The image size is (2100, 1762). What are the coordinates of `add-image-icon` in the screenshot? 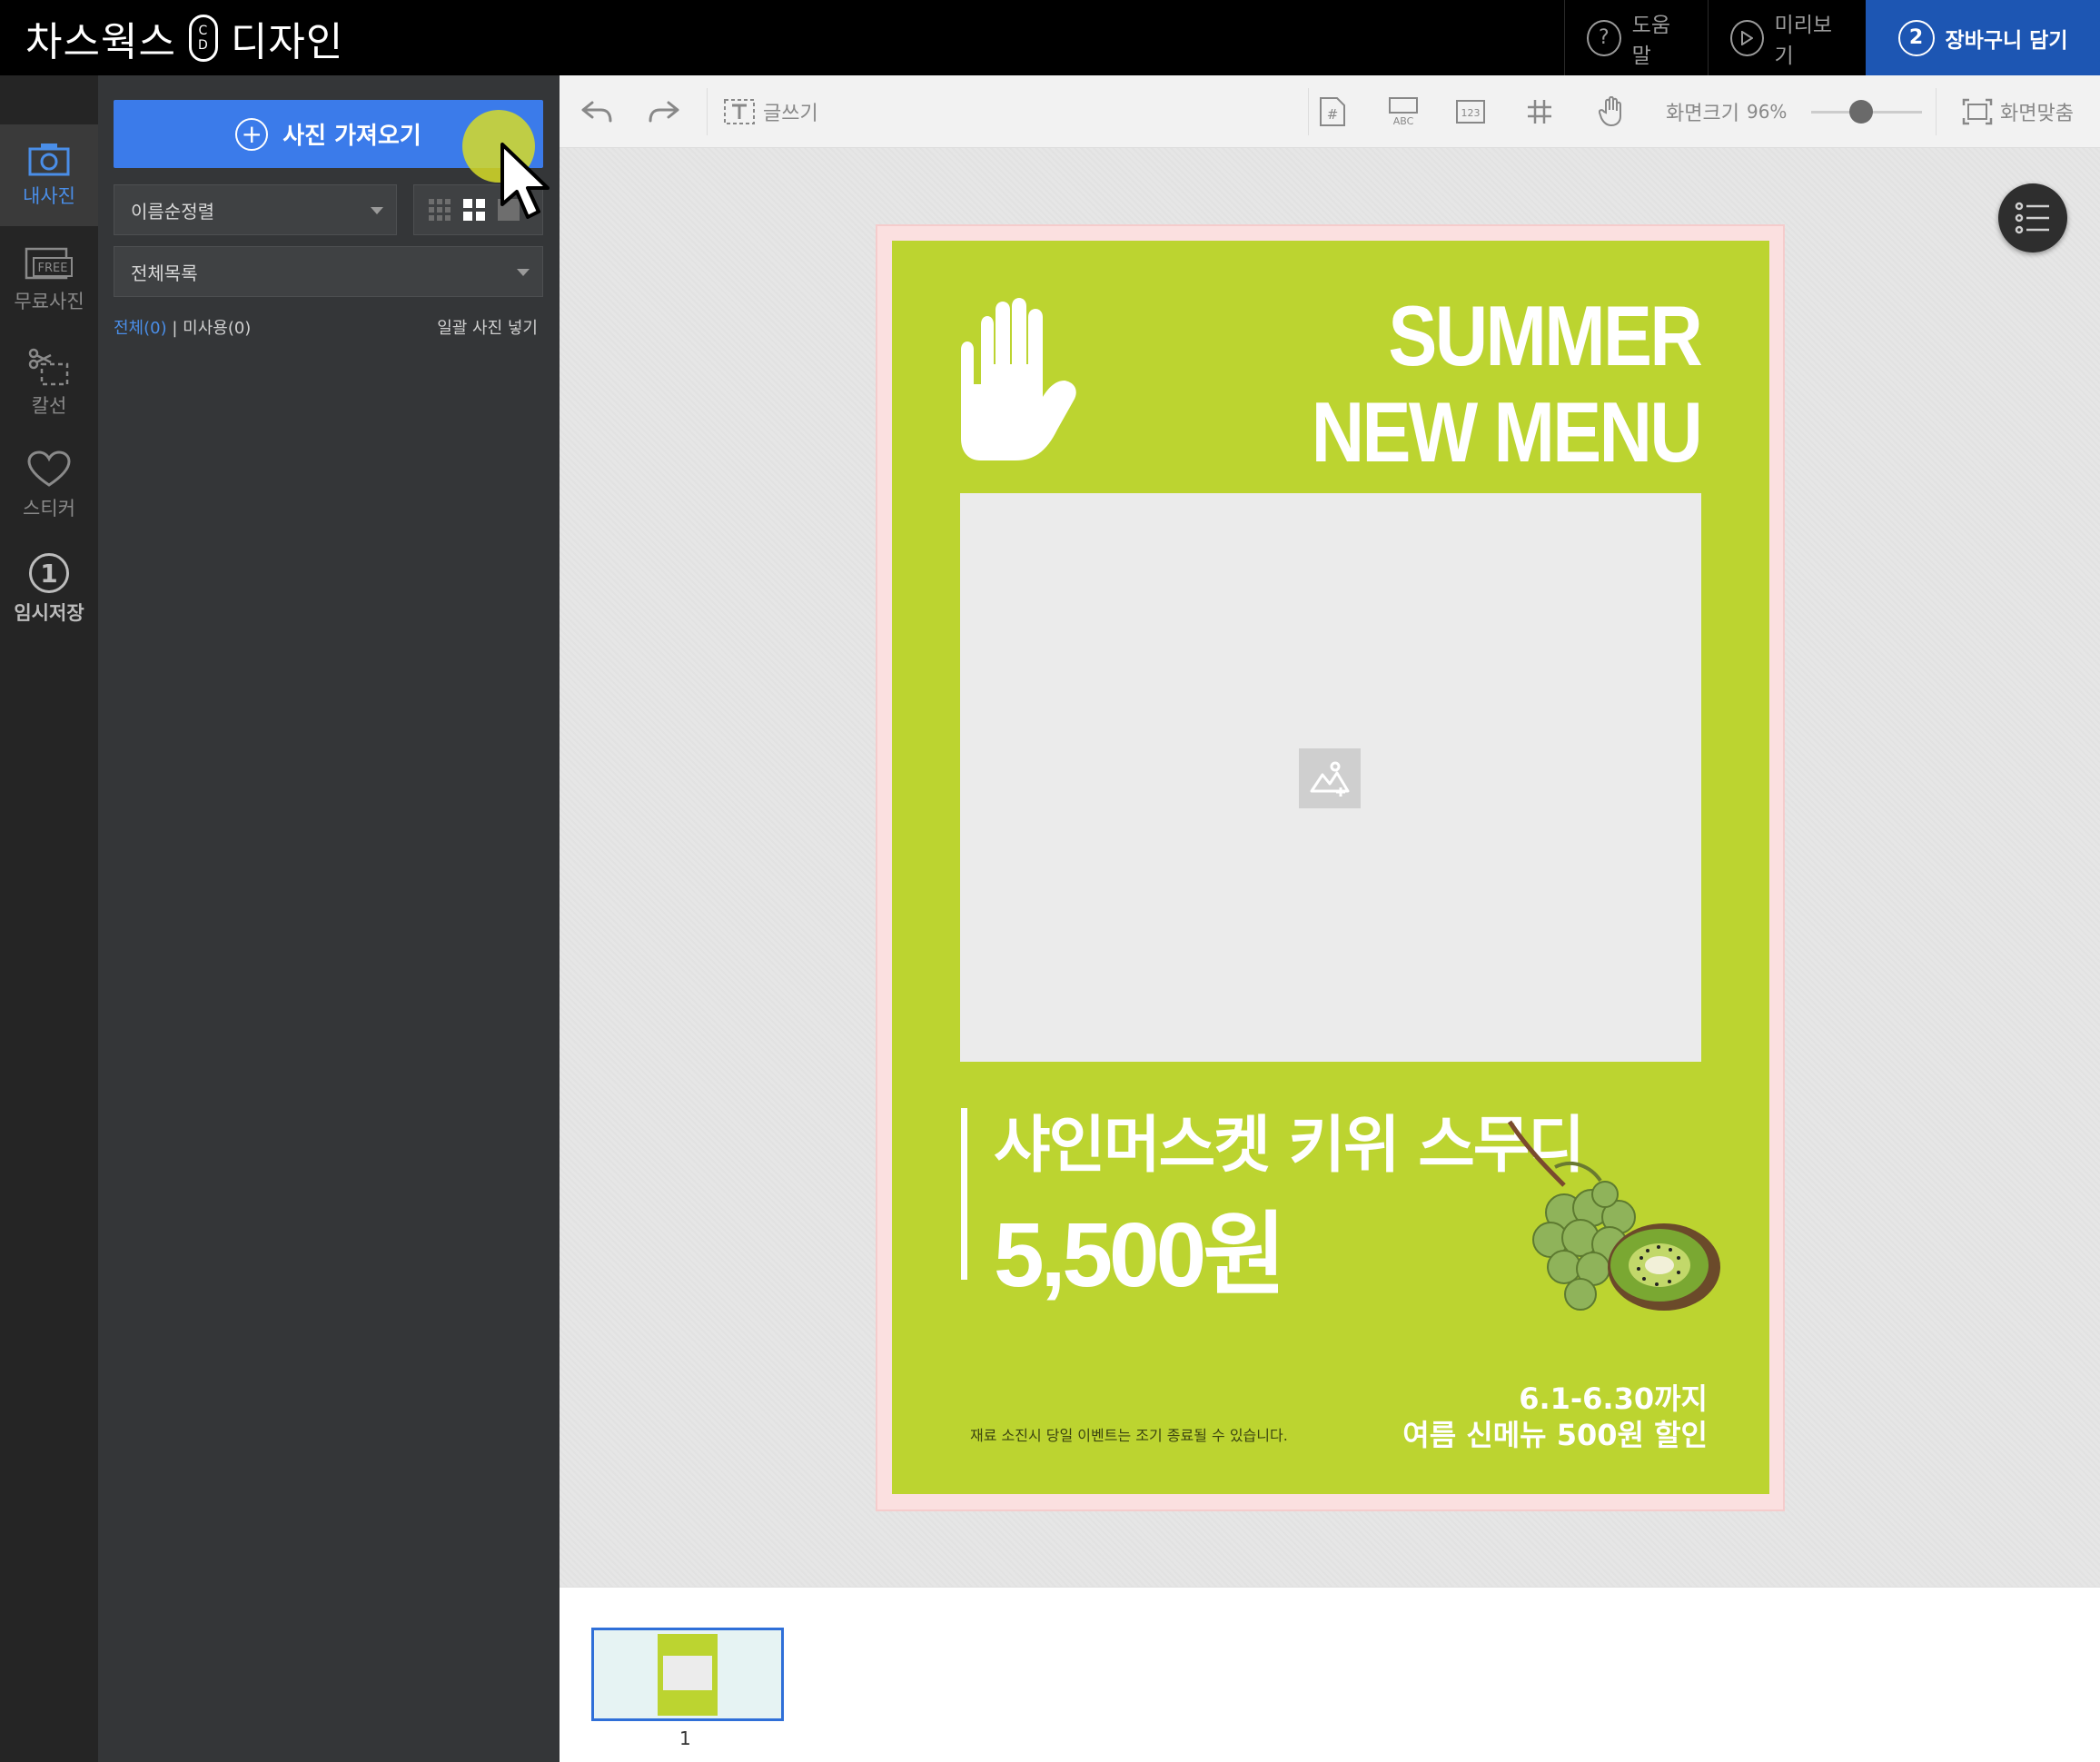 It's located at (1330, 778).